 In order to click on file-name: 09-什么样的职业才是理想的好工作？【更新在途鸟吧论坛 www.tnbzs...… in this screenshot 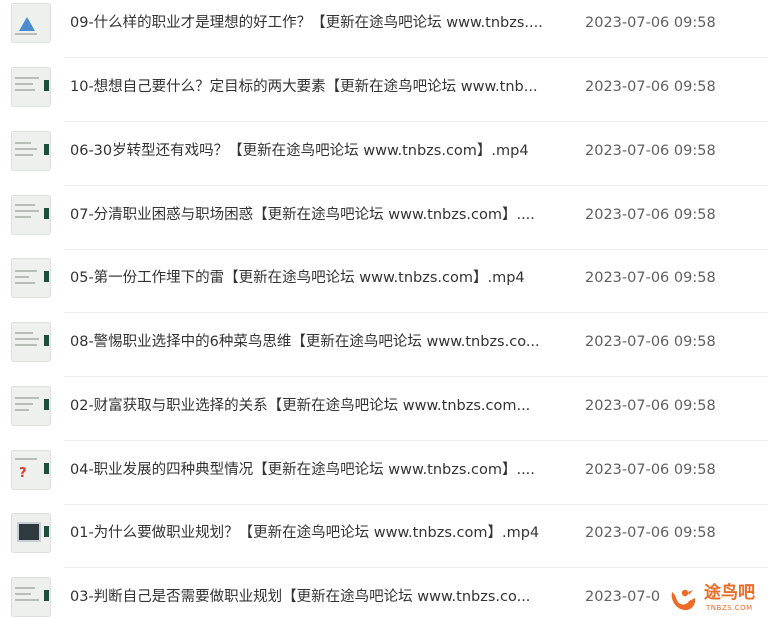, I will do `click(315, 23)`.